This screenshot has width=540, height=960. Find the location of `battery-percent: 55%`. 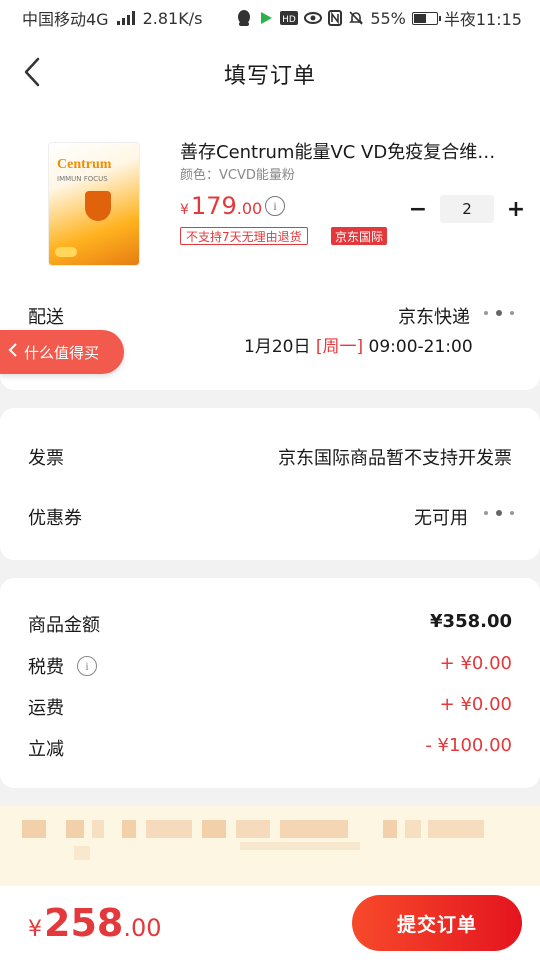

battery-percent: 55% is located at coordinates (388, 18).